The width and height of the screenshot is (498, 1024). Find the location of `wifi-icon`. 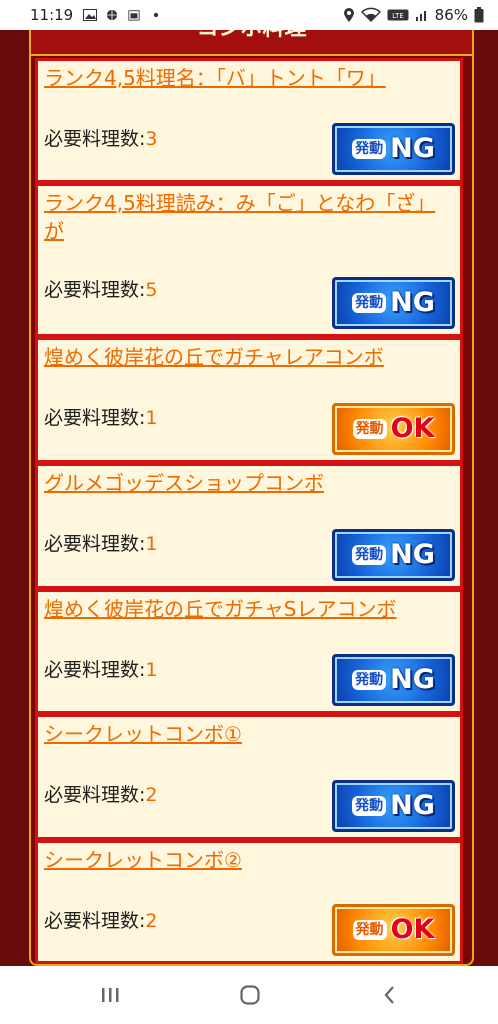

wifi-icon is located at coordinates (370, 15).